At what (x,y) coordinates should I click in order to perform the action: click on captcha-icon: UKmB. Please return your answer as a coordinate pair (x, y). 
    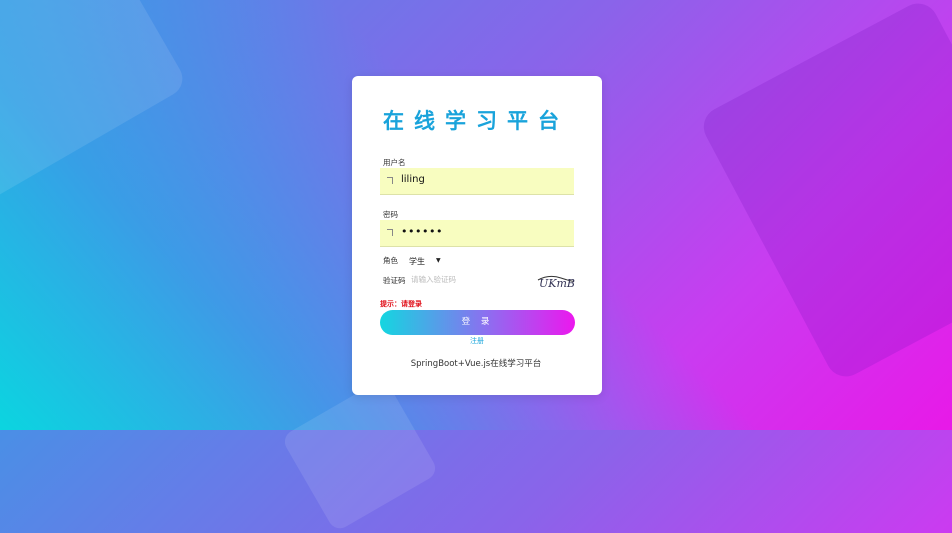
    Looking at the image, I should click on (556, 282).